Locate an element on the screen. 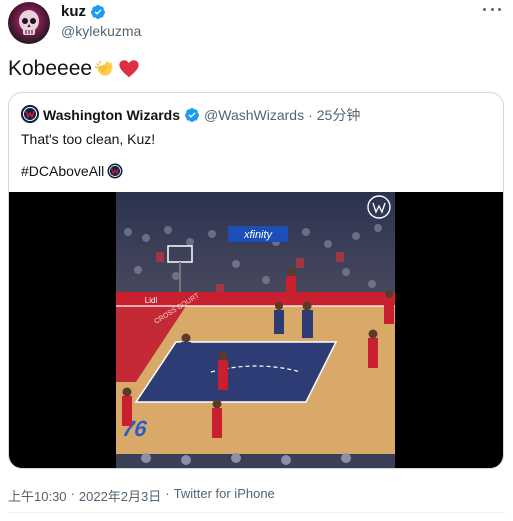 This screenshot has width=513, height=521. tweet-source: Twitter for iPhone is located at coordinates (224, 495).